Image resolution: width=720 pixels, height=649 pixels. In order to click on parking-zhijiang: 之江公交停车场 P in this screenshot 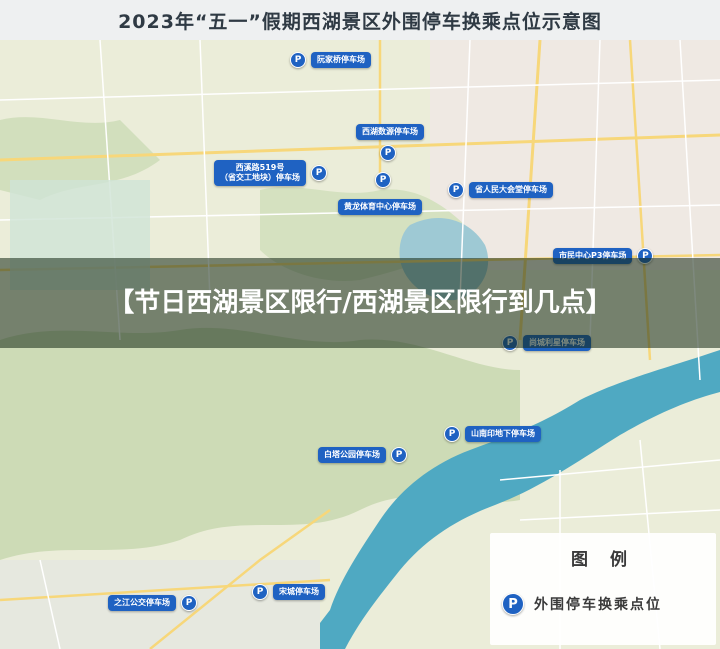, I will do `click(152, 603)`.